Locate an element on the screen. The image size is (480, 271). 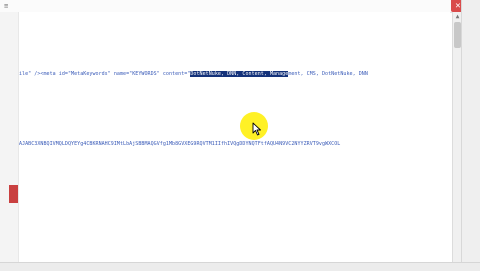
window-frame-right is located at coordinates (470, 135).